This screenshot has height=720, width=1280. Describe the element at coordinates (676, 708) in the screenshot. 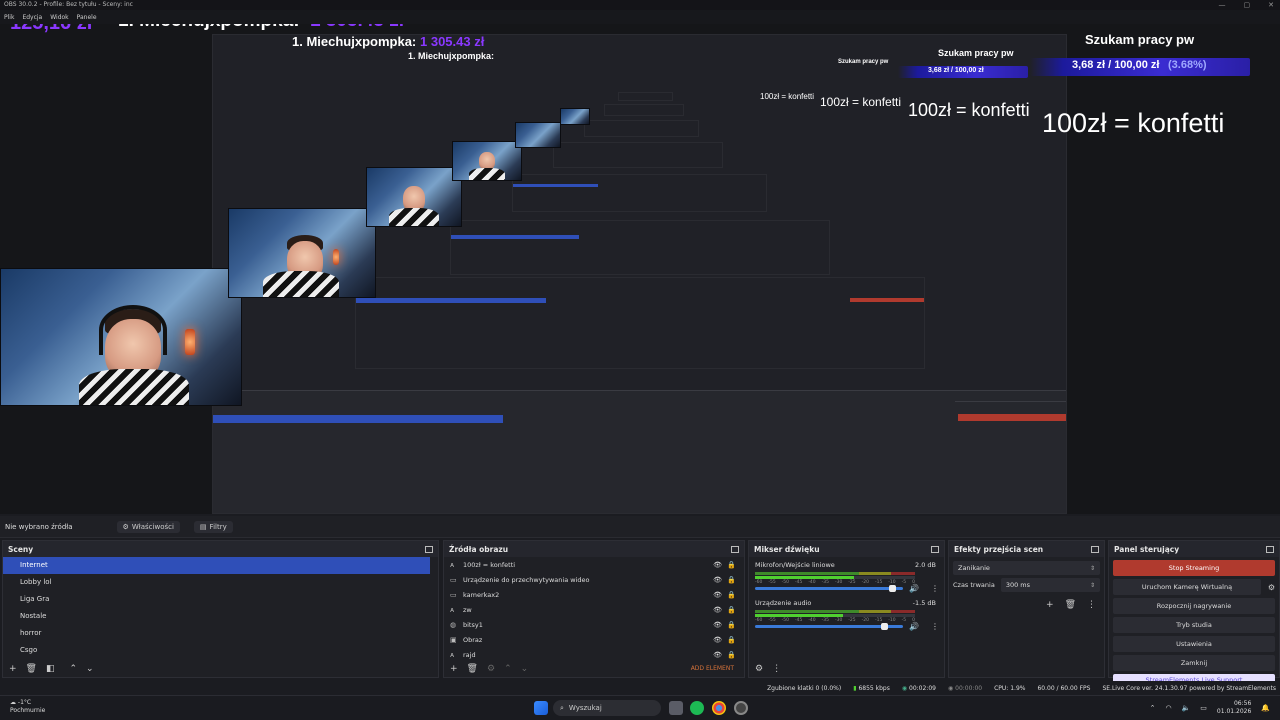

I see `task-view-icon` at that location.